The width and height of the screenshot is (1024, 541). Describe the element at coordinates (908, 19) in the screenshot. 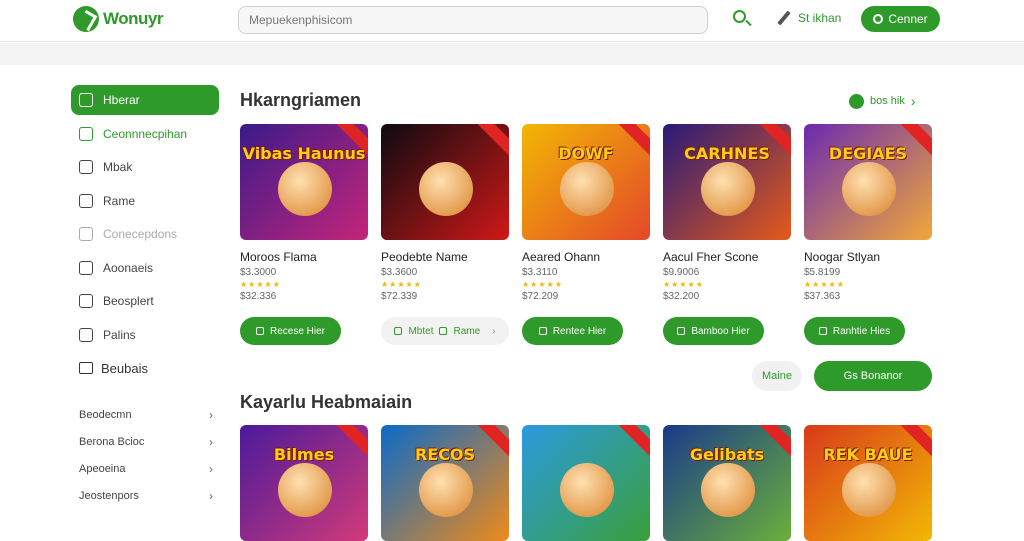

I see `connect-label: Cenner` at that location.